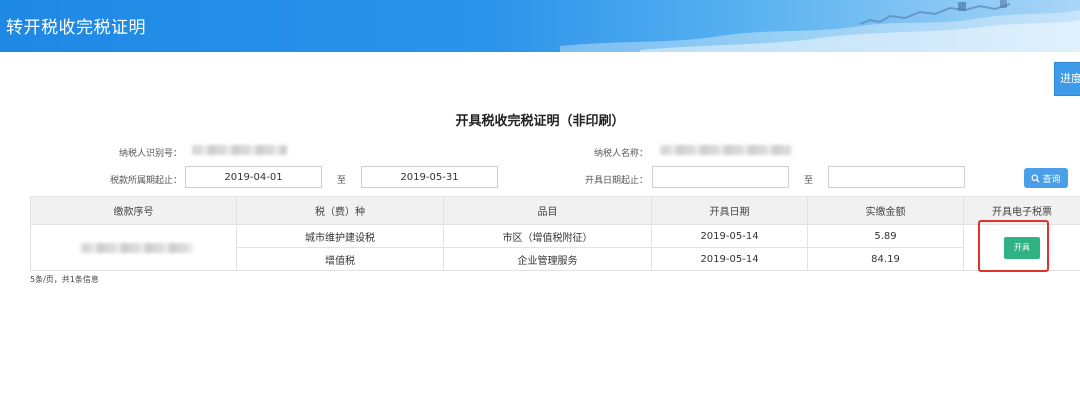 This screenshot has height=413, width=1080. Describe the element at coordinates (720, 177) in the screenshot. I see `issue-date-start-input` at that location.